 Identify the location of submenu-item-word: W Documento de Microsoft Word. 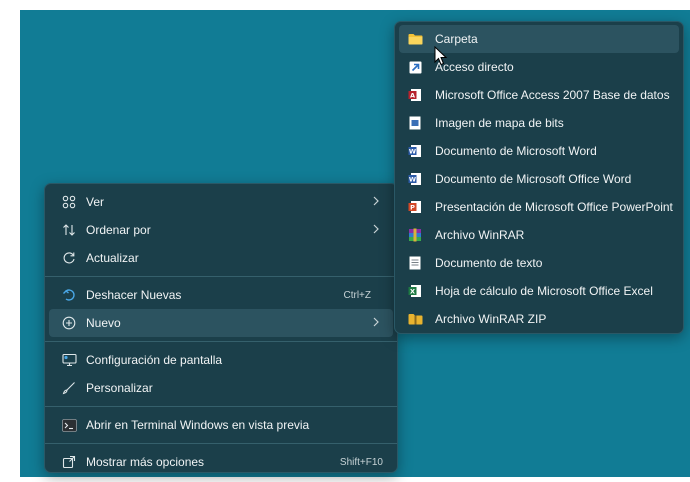
(539, 151).